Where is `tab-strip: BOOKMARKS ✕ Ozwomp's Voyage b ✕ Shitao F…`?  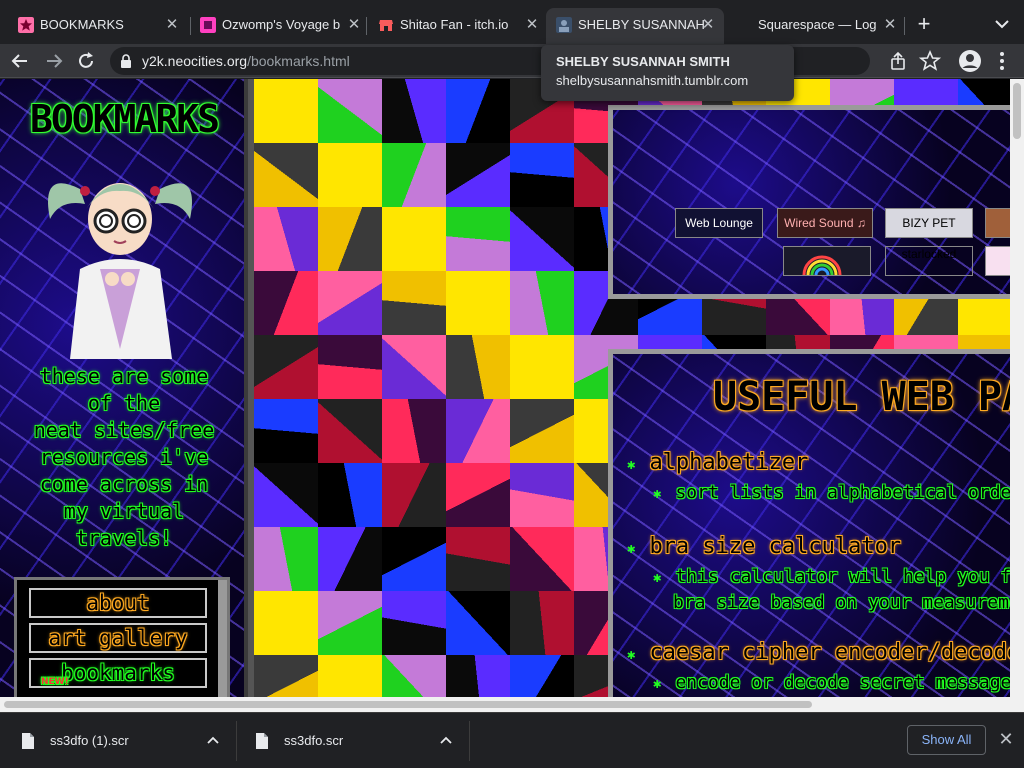
tab-strip: BOOKMARKS ✕ Ozwomp's Voyage b ✕ Shitao F… is located at coordinates (512, 22).